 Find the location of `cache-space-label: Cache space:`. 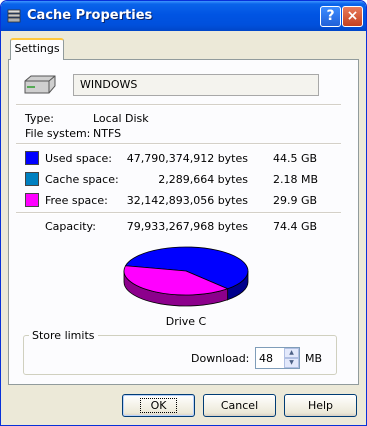

cache-space-label: Cache space: is located at coordinates (82, 179).